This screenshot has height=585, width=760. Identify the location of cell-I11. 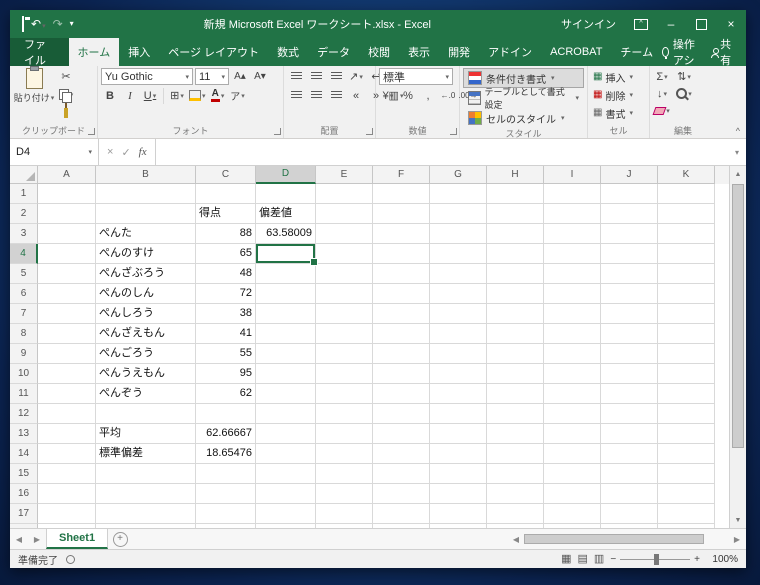
(572, 394).